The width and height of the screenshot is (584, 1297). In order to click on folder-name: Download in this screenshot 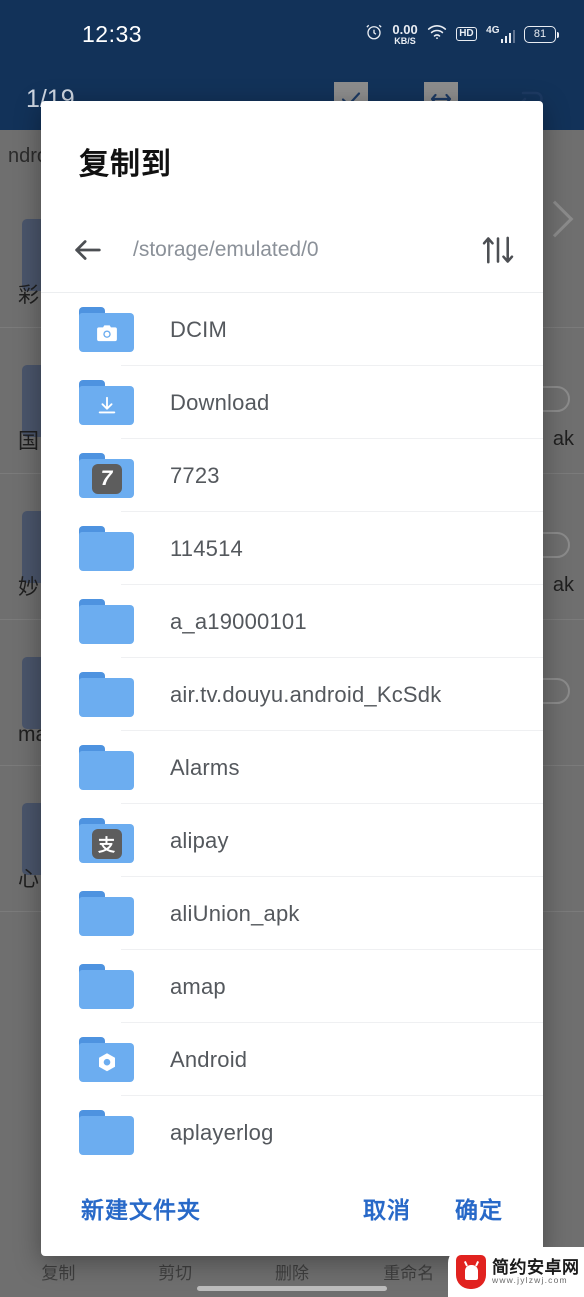, I will do `click(220, 402)`.